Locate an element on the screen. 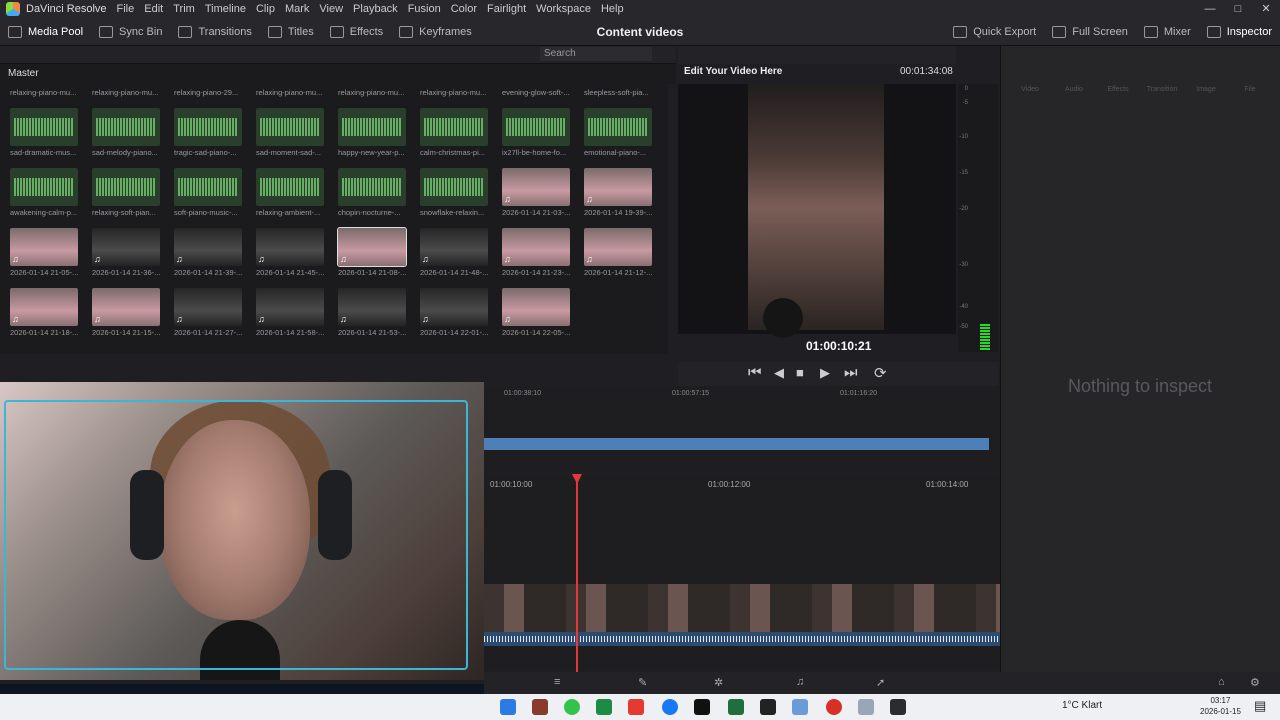 The height and width of the screenshot is (720, 1280). menu-trim: Trim is located at coordinates (184, 9).